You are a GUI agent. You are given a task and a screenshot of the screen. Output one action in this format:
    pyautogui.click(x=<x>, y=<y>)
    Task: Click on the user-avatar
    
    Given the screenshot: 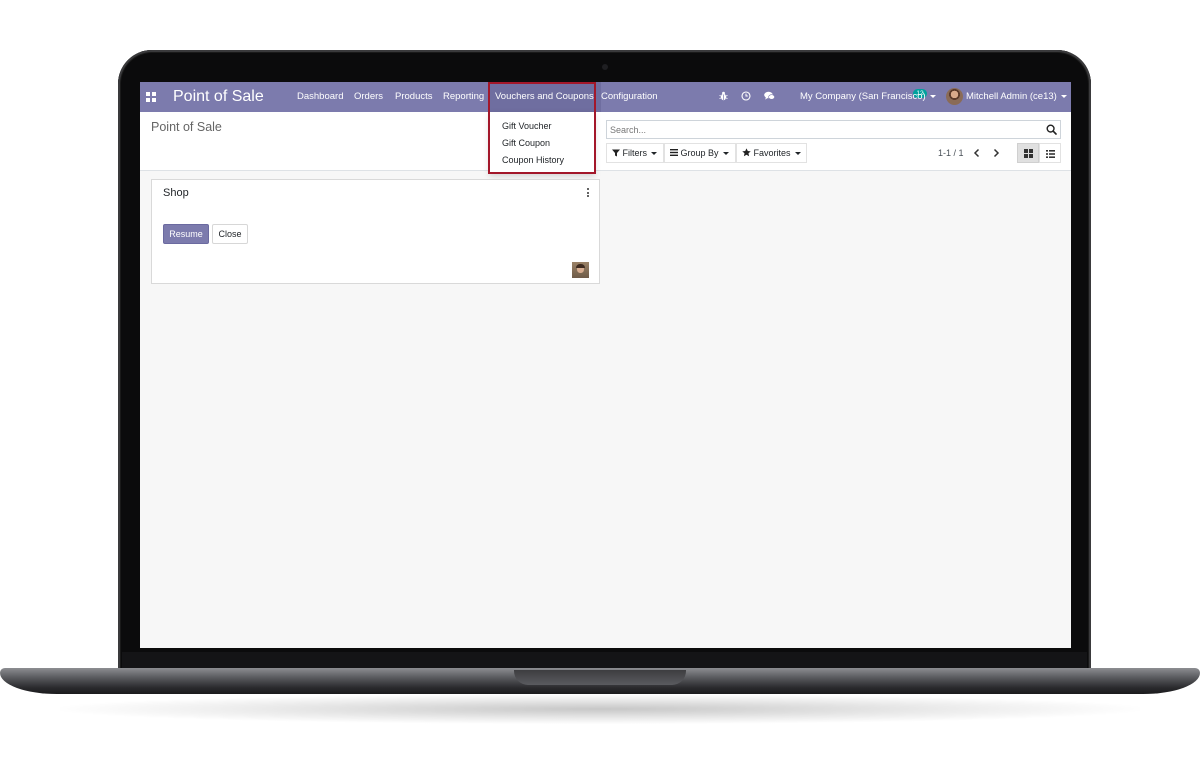 What is the action you would take?
    pyautogui.click(x=954, y=96)
    